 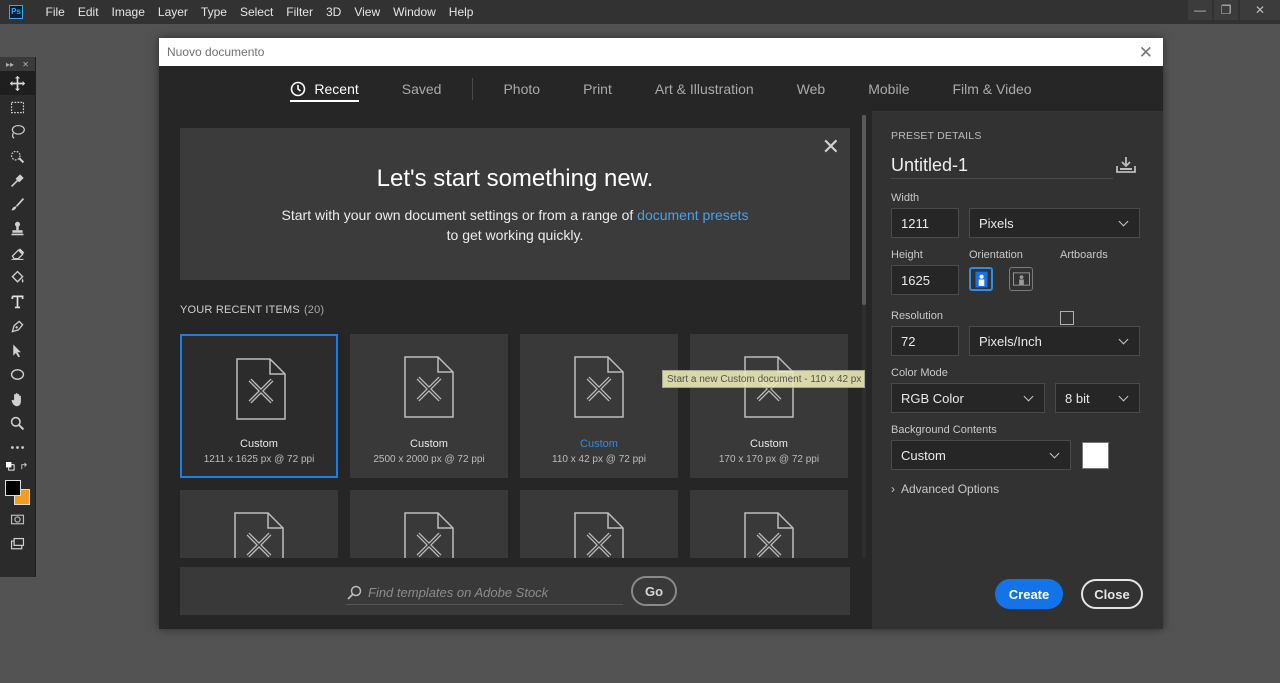 What do you see at coordinates (919, 373) in the screenshot?
I see `color-mode-label: Color Mode` at bounding box center [919, 373].